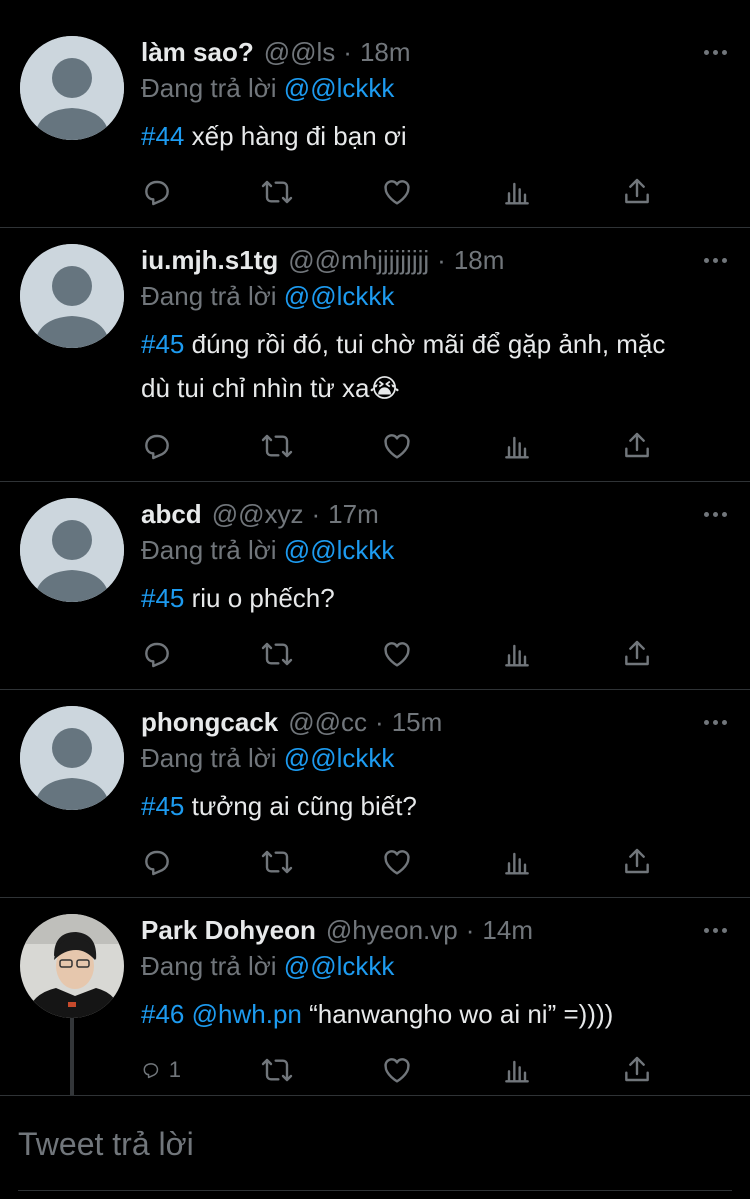 This screenshot has width=750, height=1199. Describe the element at coordinates (300, 52) in the screenshot. I see `handle: @@ls` at that location.